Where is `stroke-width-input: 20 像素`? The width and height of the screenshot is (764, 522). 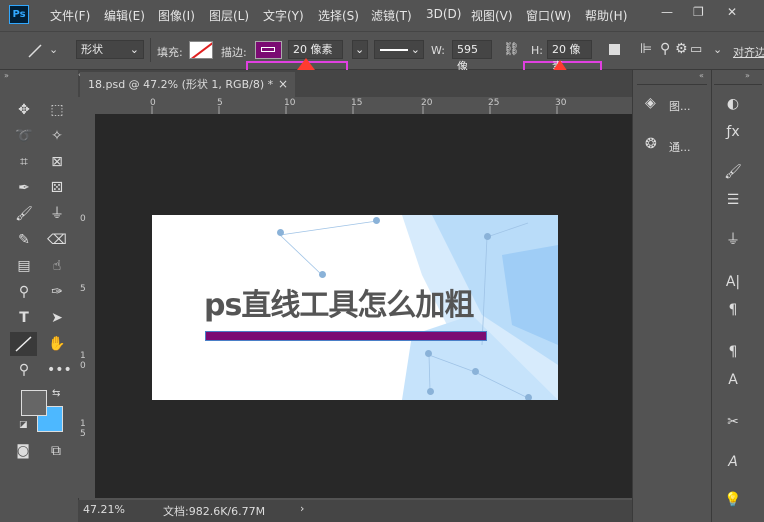
stroke-width-input: 20 像素 is located at coordinates (315, 49).